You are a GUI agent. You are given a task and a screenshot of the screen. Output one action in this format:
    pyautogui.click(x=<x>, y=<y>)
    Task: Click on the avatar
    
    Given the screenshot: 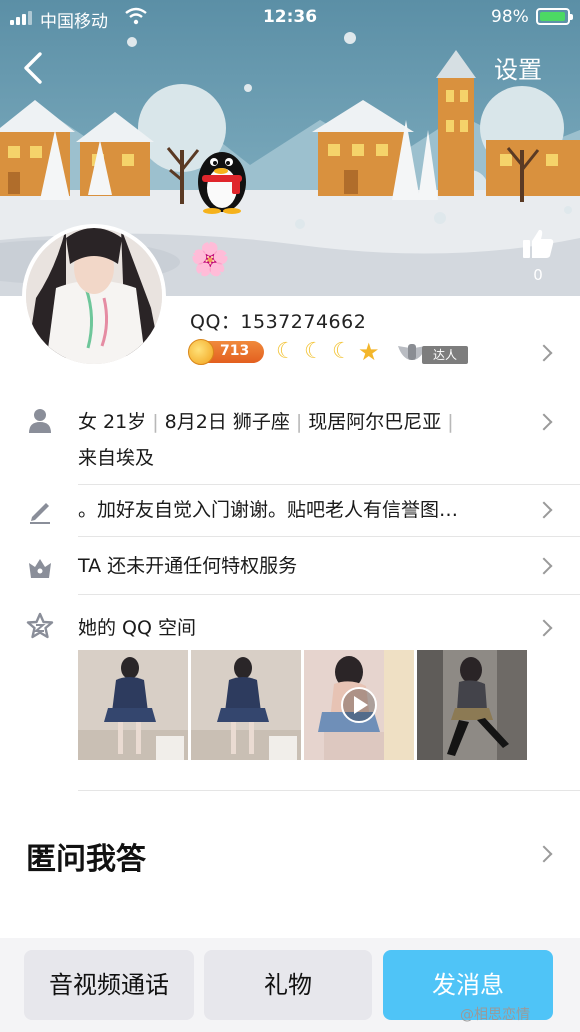 What is the action you would take?
    pyautogui.click(x=94, y=296)
    